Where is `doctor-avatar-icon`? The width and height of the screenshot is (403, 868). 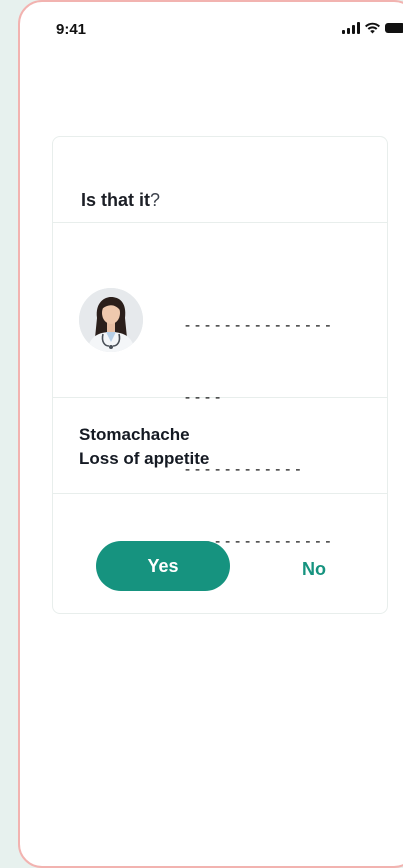
doctor-avatar-icon is located at coordinates (111, 320).